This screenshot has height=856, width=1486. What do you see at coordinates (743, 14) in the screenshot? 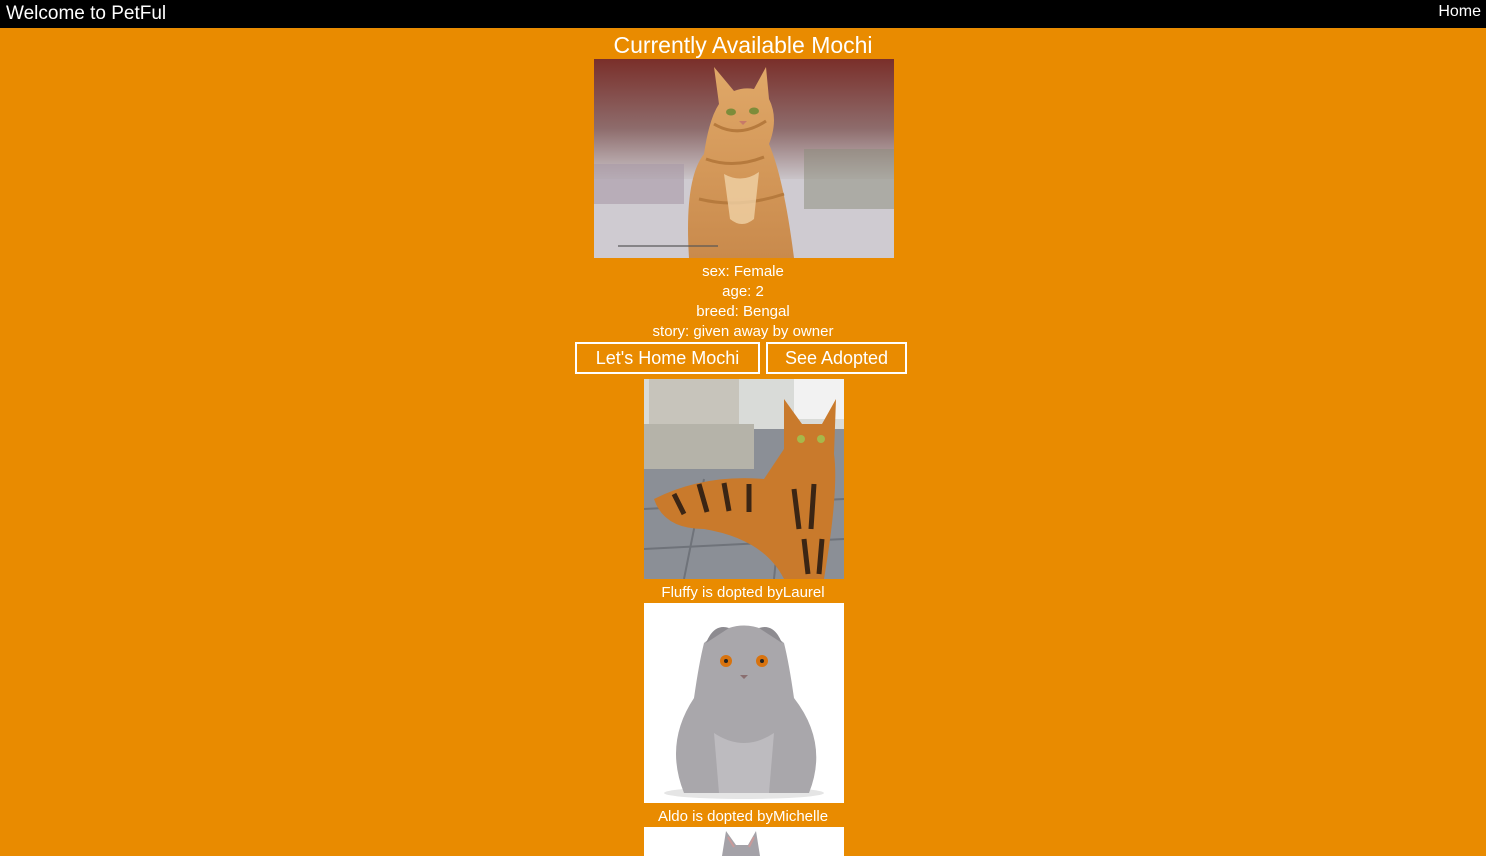
I see `top-nav-bar: Welcome to PetFul Home` at bounding box center [743, 14].